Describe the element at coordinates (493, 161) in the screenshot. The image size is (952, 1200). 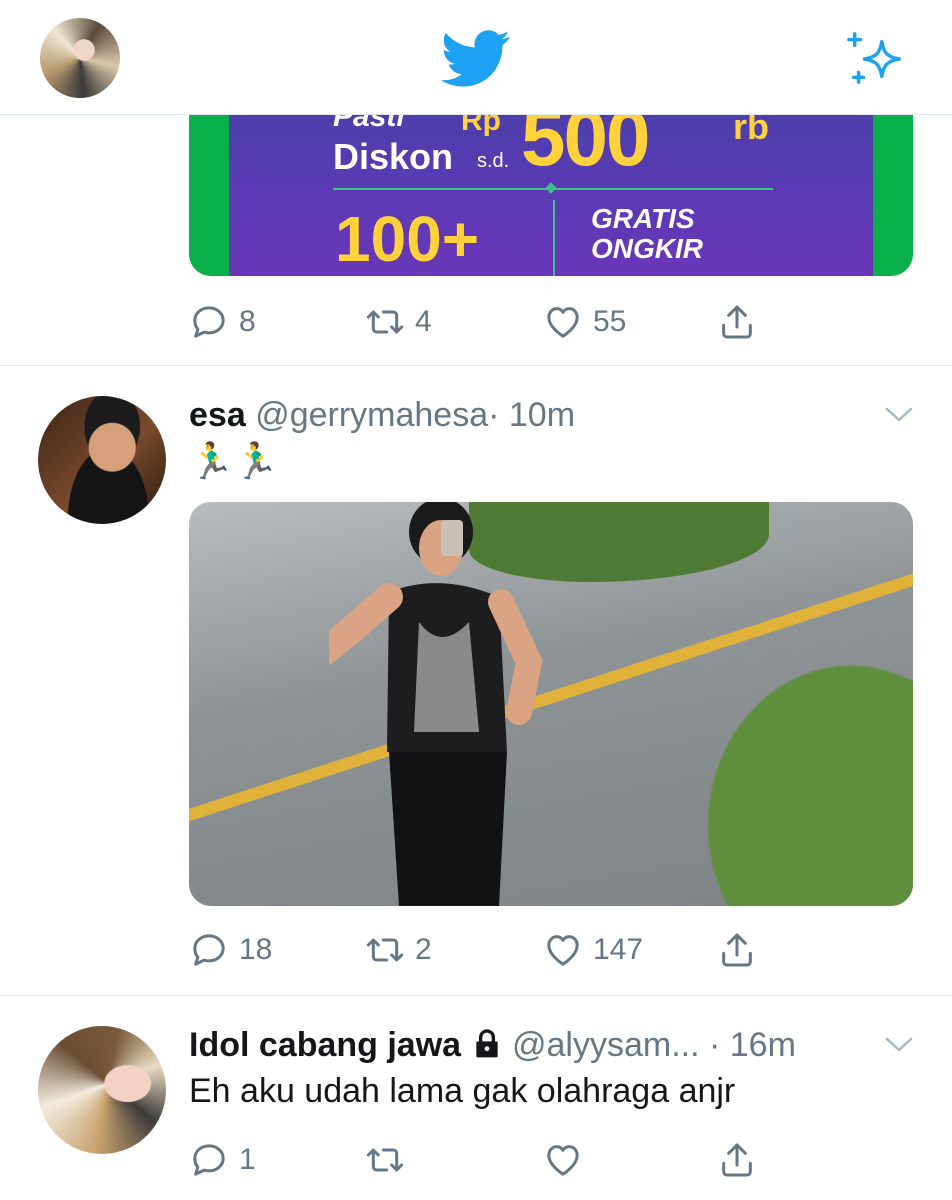
I see `promo-sd: s.d.` at that location.